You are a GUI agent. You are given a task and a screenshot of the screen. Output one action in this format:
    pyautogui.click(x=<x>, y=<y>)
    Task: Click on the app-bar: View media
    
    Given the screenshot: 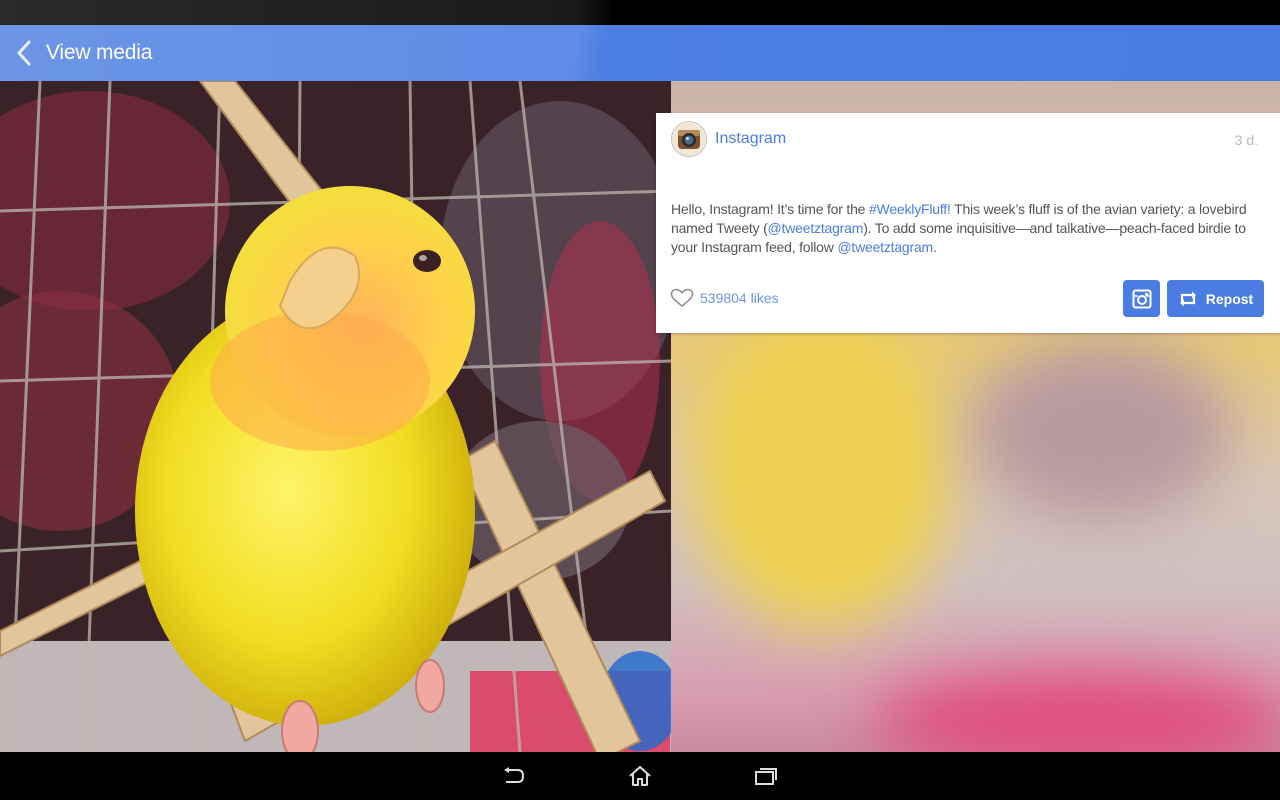 What is the action you would take?
    pyautogui.click(x=640, y=53)
    